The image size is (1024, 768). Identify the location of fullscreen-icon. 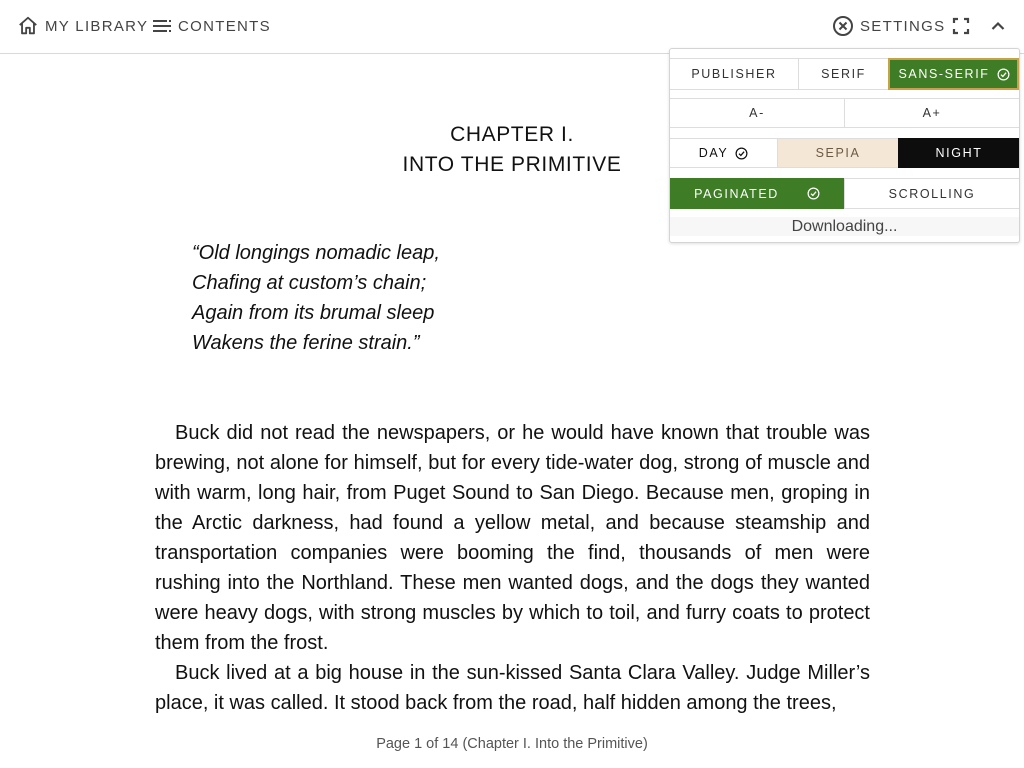
(961, 26).